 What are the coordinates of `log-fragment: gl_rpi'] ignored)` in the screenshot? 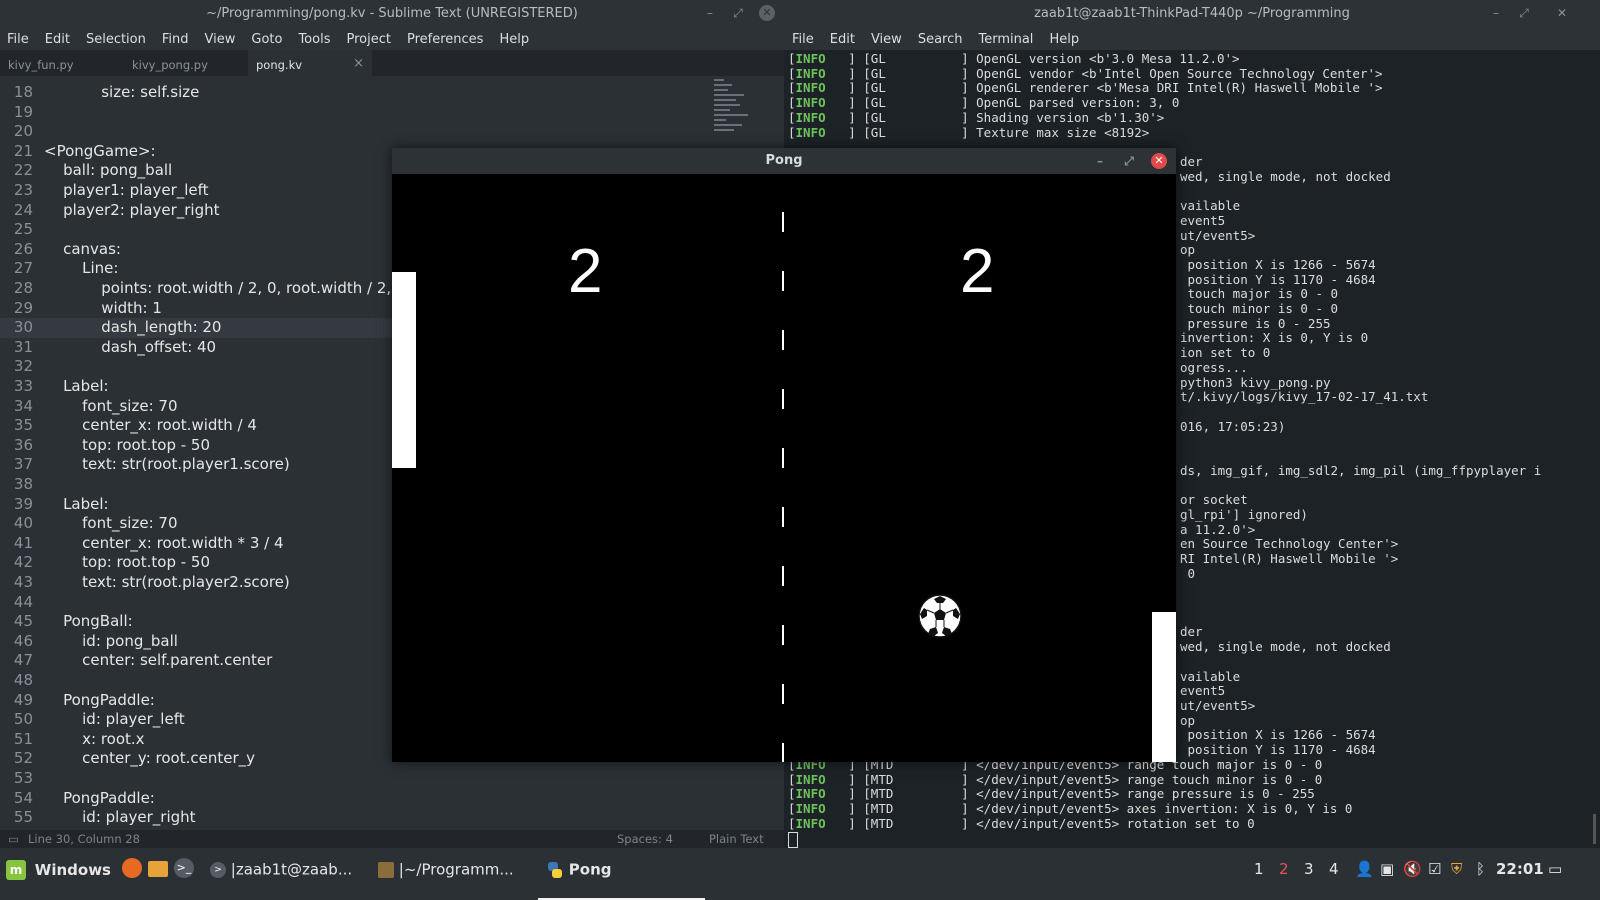 It's located at (1244, 514).